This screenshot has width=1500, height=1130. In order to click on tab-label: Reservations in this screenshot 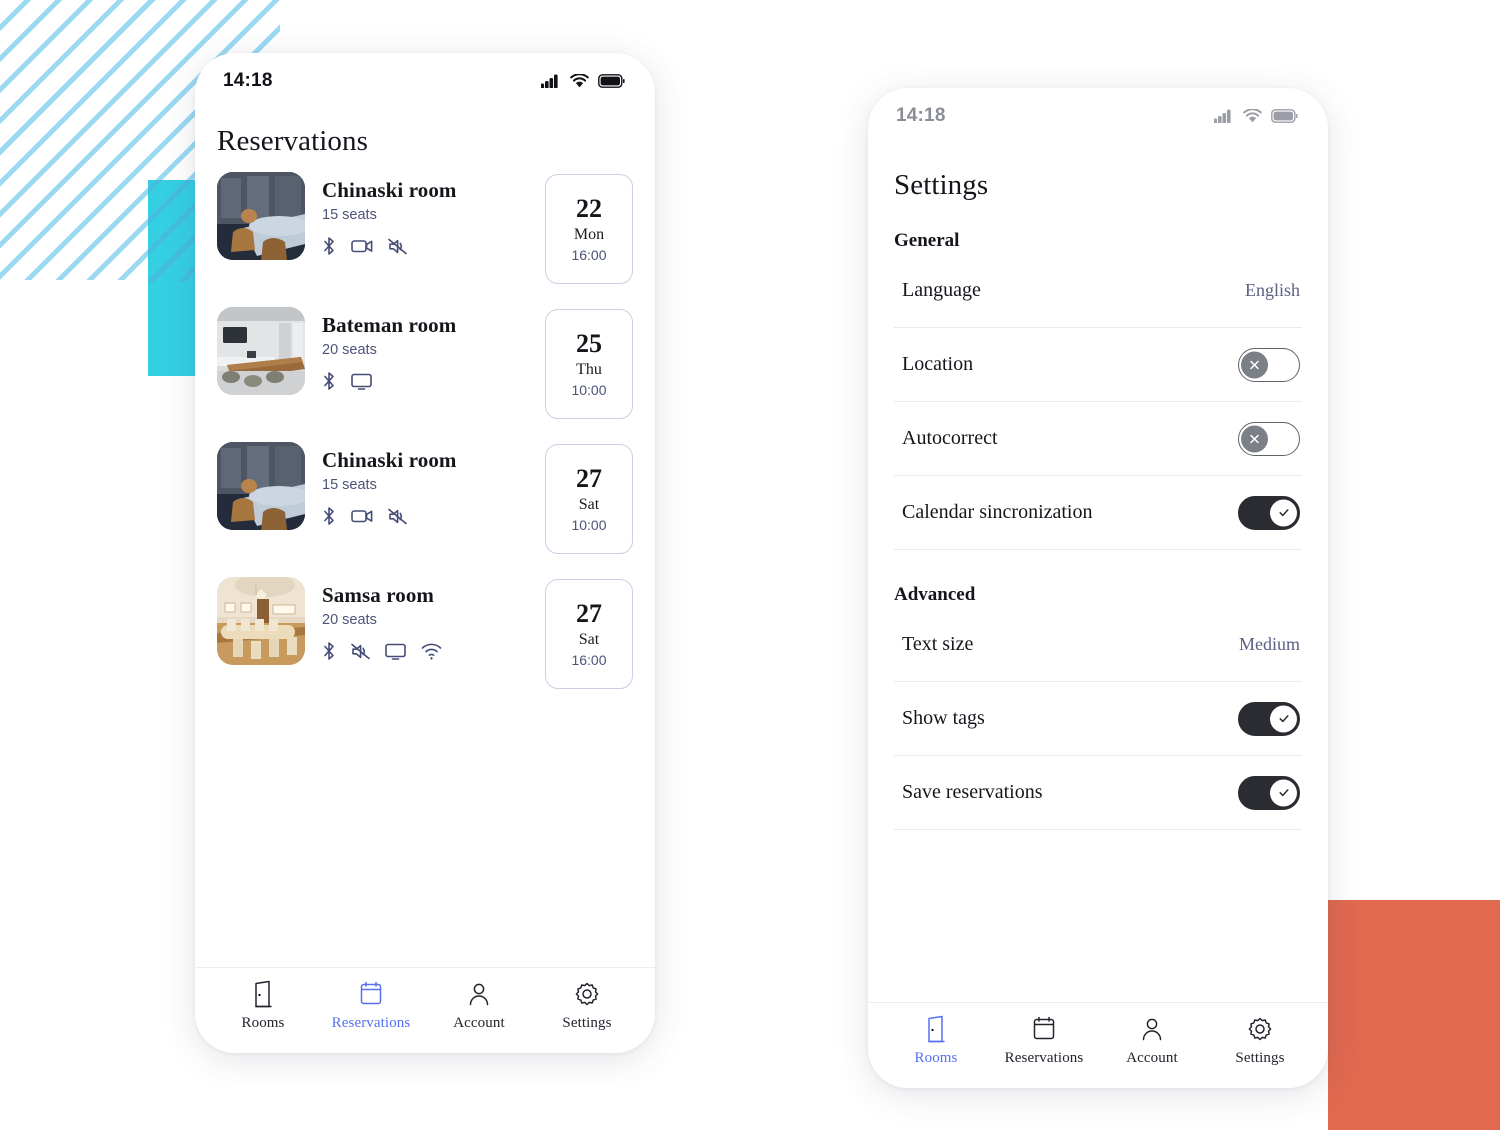, I will do `click(371, 1023)`.